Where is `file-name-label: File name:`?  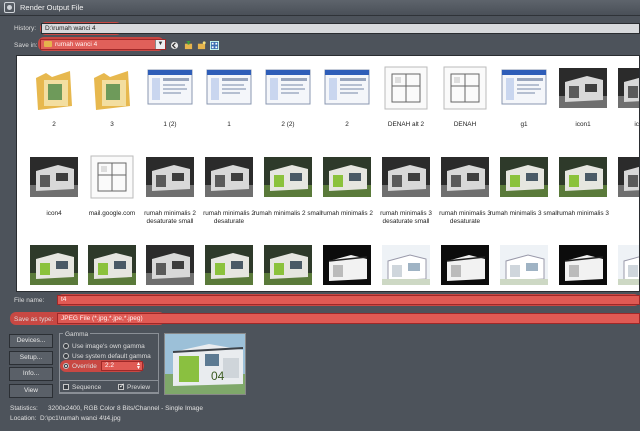 file-name-label: File name: is located at coordinates (29, 300).